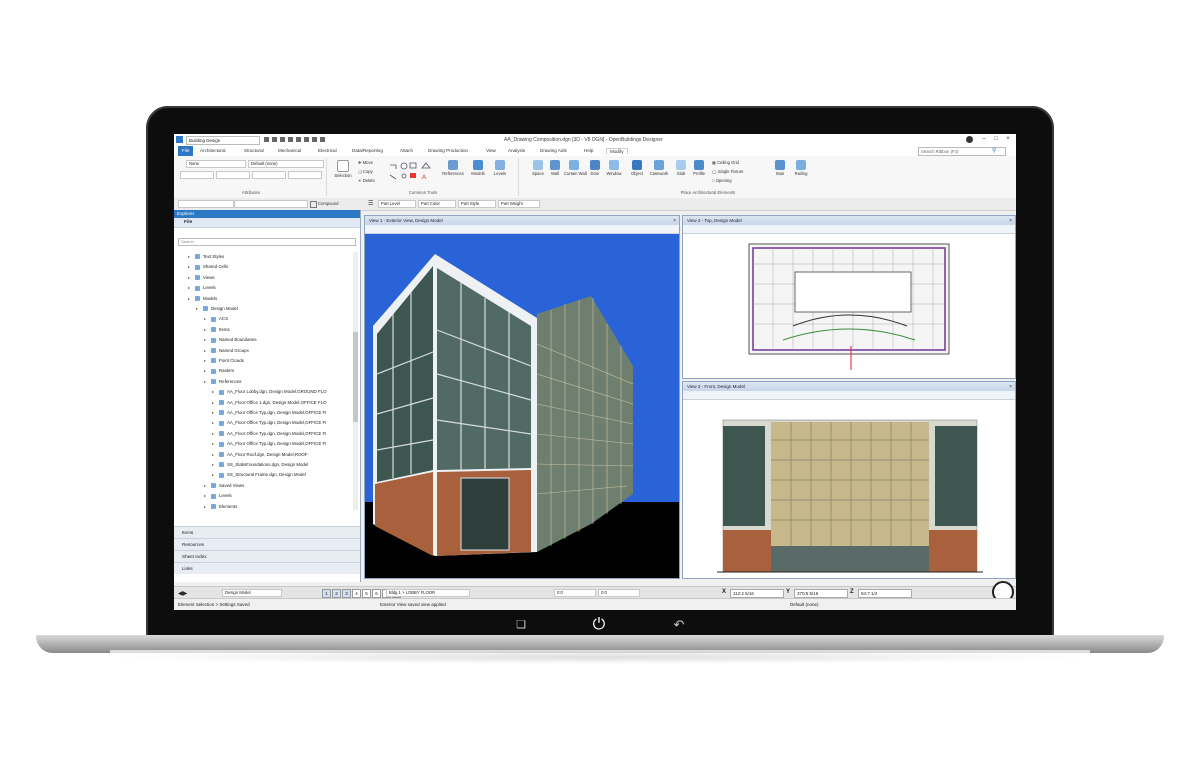  What do you see at coordinates (994, 150) in the screenshot?
I see `search-icon: ⚲` at bounding box center [994, 150].